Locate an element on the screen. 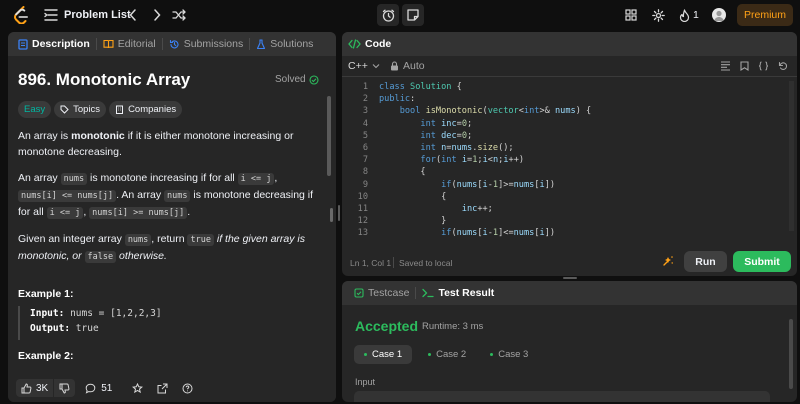 This screenshot has width=800, height=404. drag-handle is located at coordinates (331, 215).